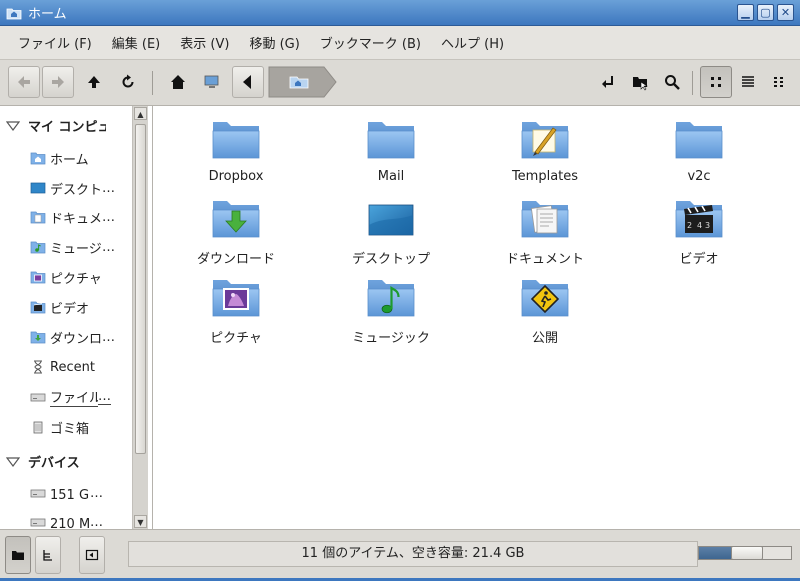 This screenshot has height=581, width=800. Describe the element at coordinates (38, 397) in the screenshot. I see `drive-icon` at that location.